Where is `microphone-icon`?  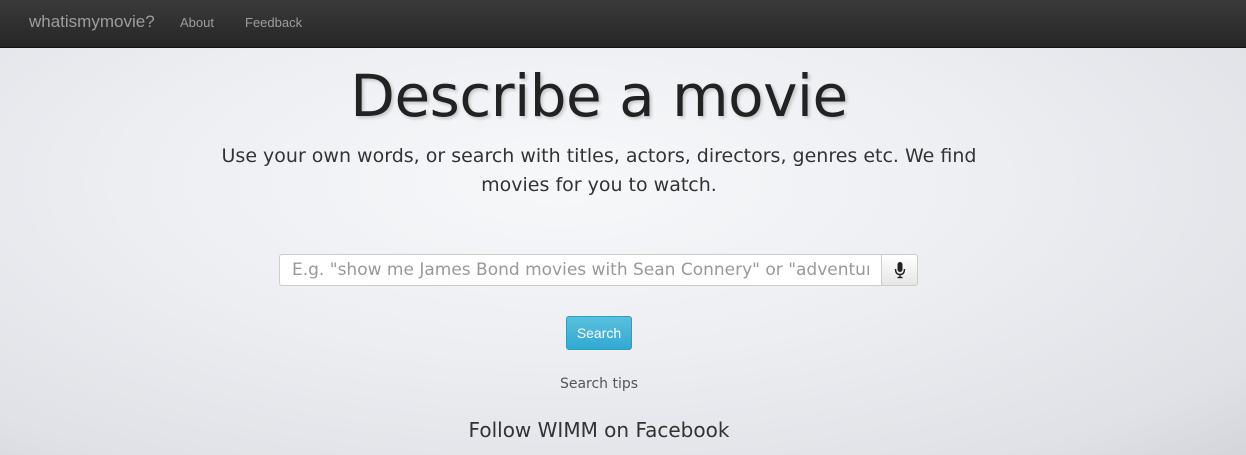
microphone-icon is located at coordinates (900, 270).